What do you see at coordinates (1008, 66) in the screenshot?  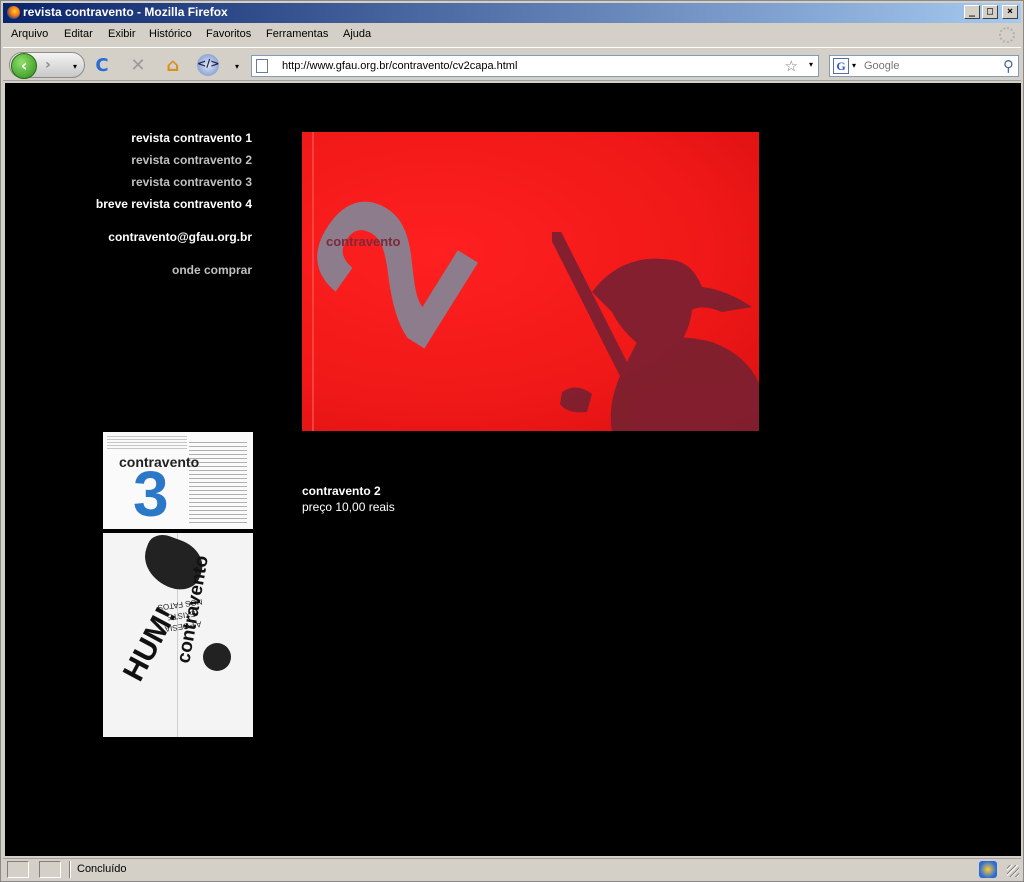 I see `search-icon: ⚲` at bounding box center [1008, 66].